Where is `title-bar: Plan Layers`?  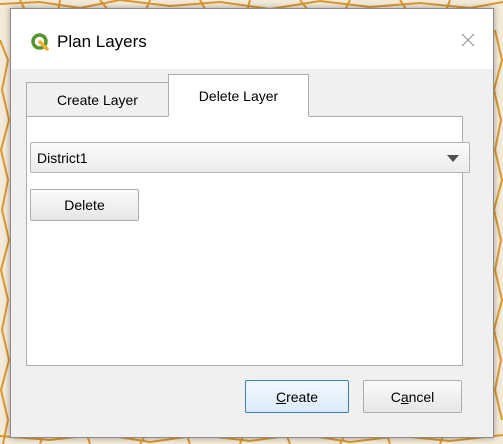
title-bar: Plan Layers is located at coordinates (252, 39).